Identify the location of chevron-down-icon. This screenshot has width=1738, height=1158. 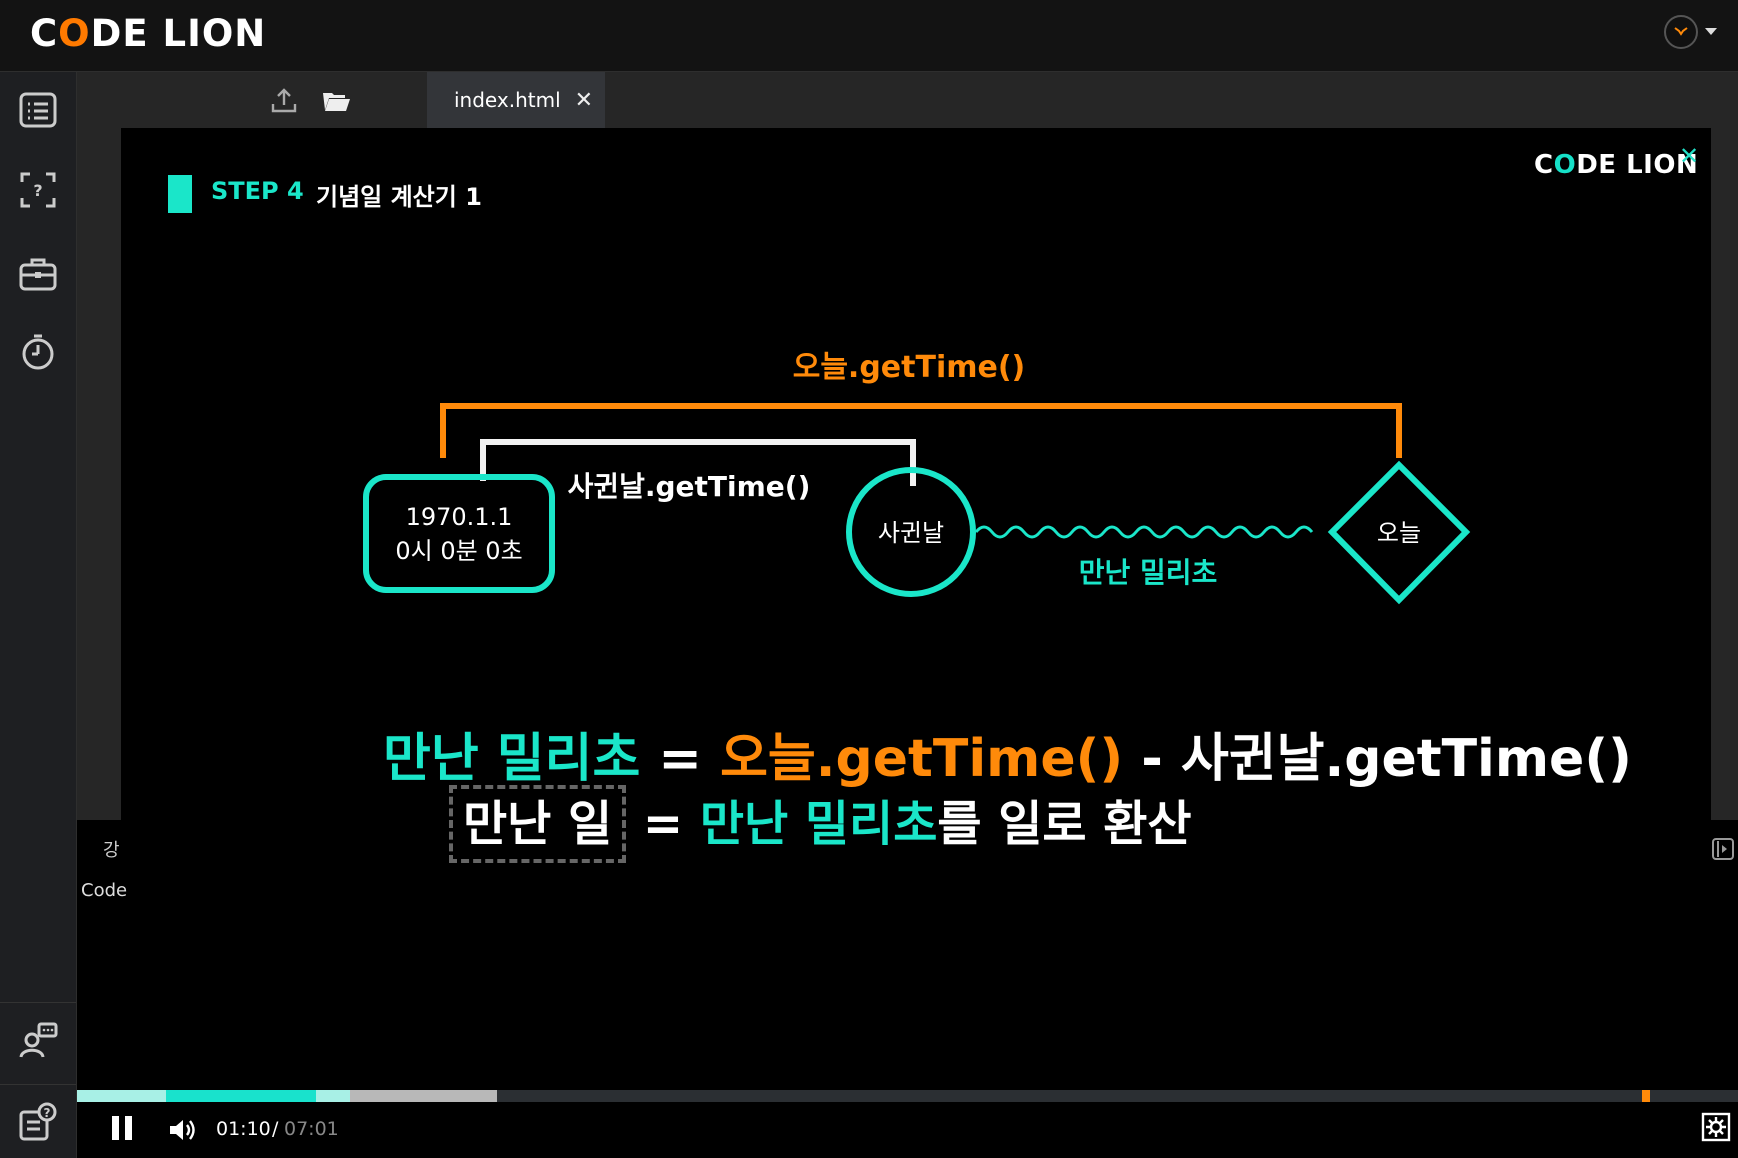
(1711, 31).